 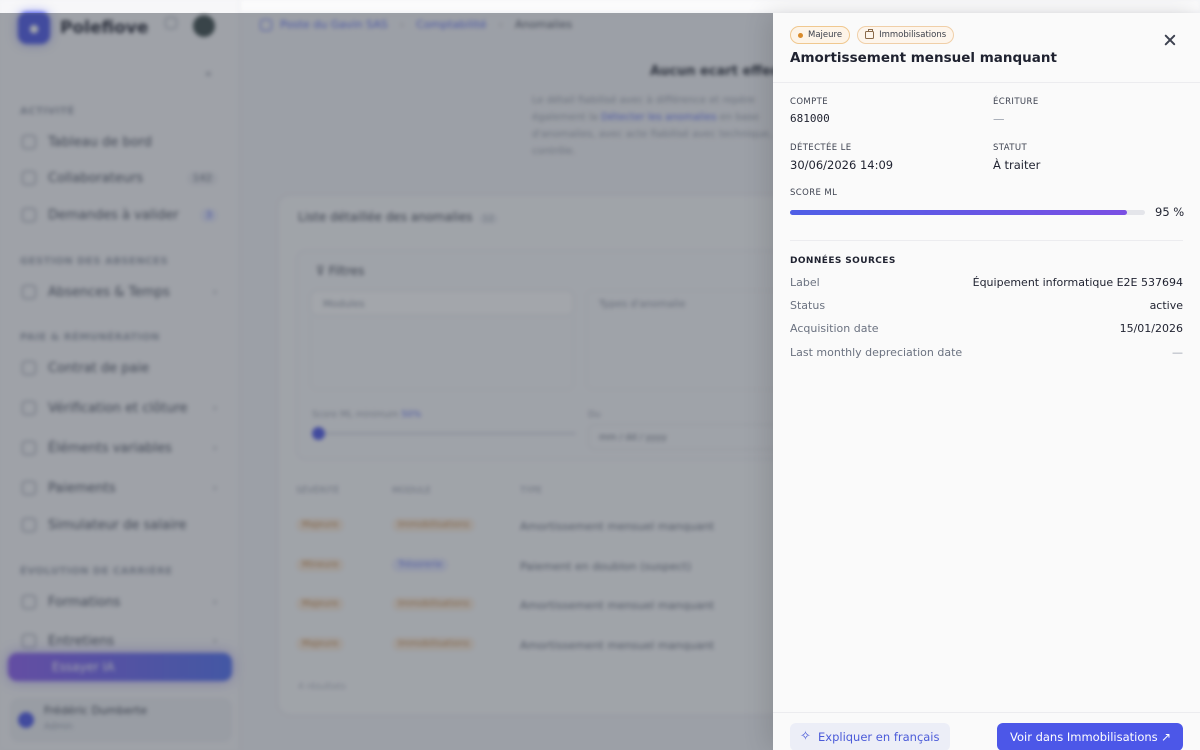 I want to click on explain-button-label: Expliquer en français, so click(x=879, y=737).